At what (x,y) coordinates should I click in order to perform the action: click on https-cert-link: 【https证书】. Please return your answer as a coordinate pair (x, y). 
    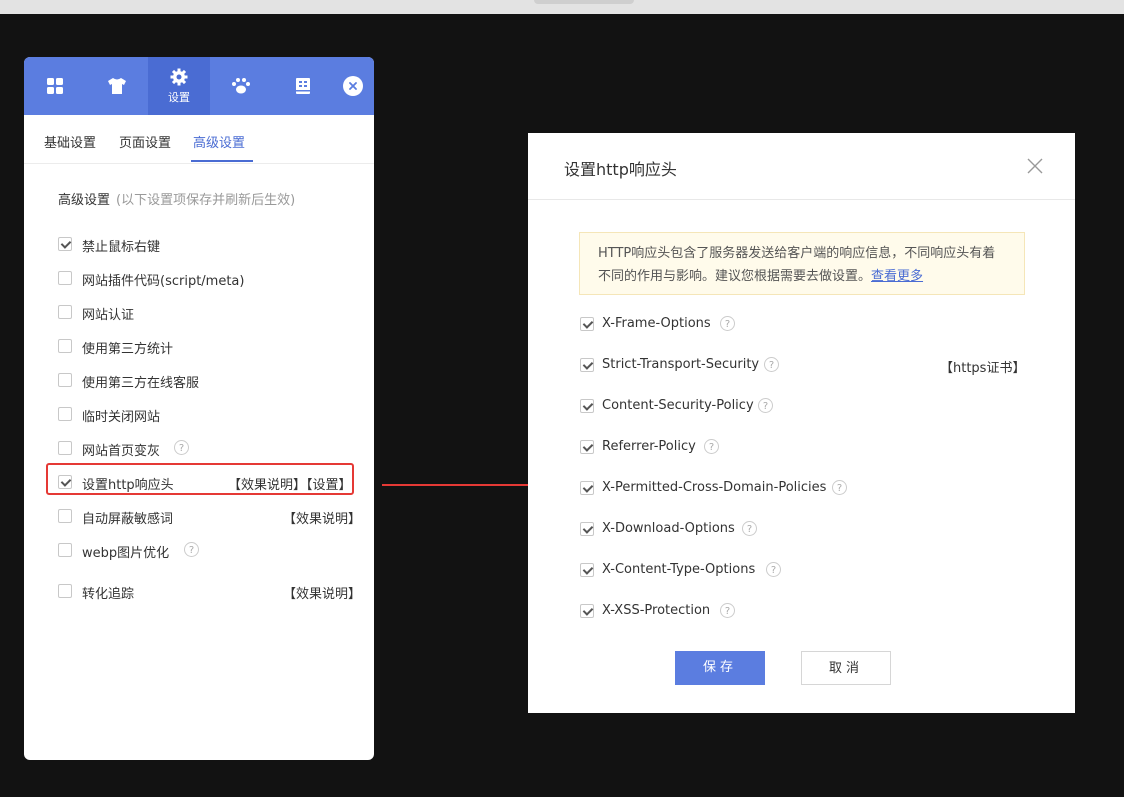
    Looking at the image, I should click on (982, 366).